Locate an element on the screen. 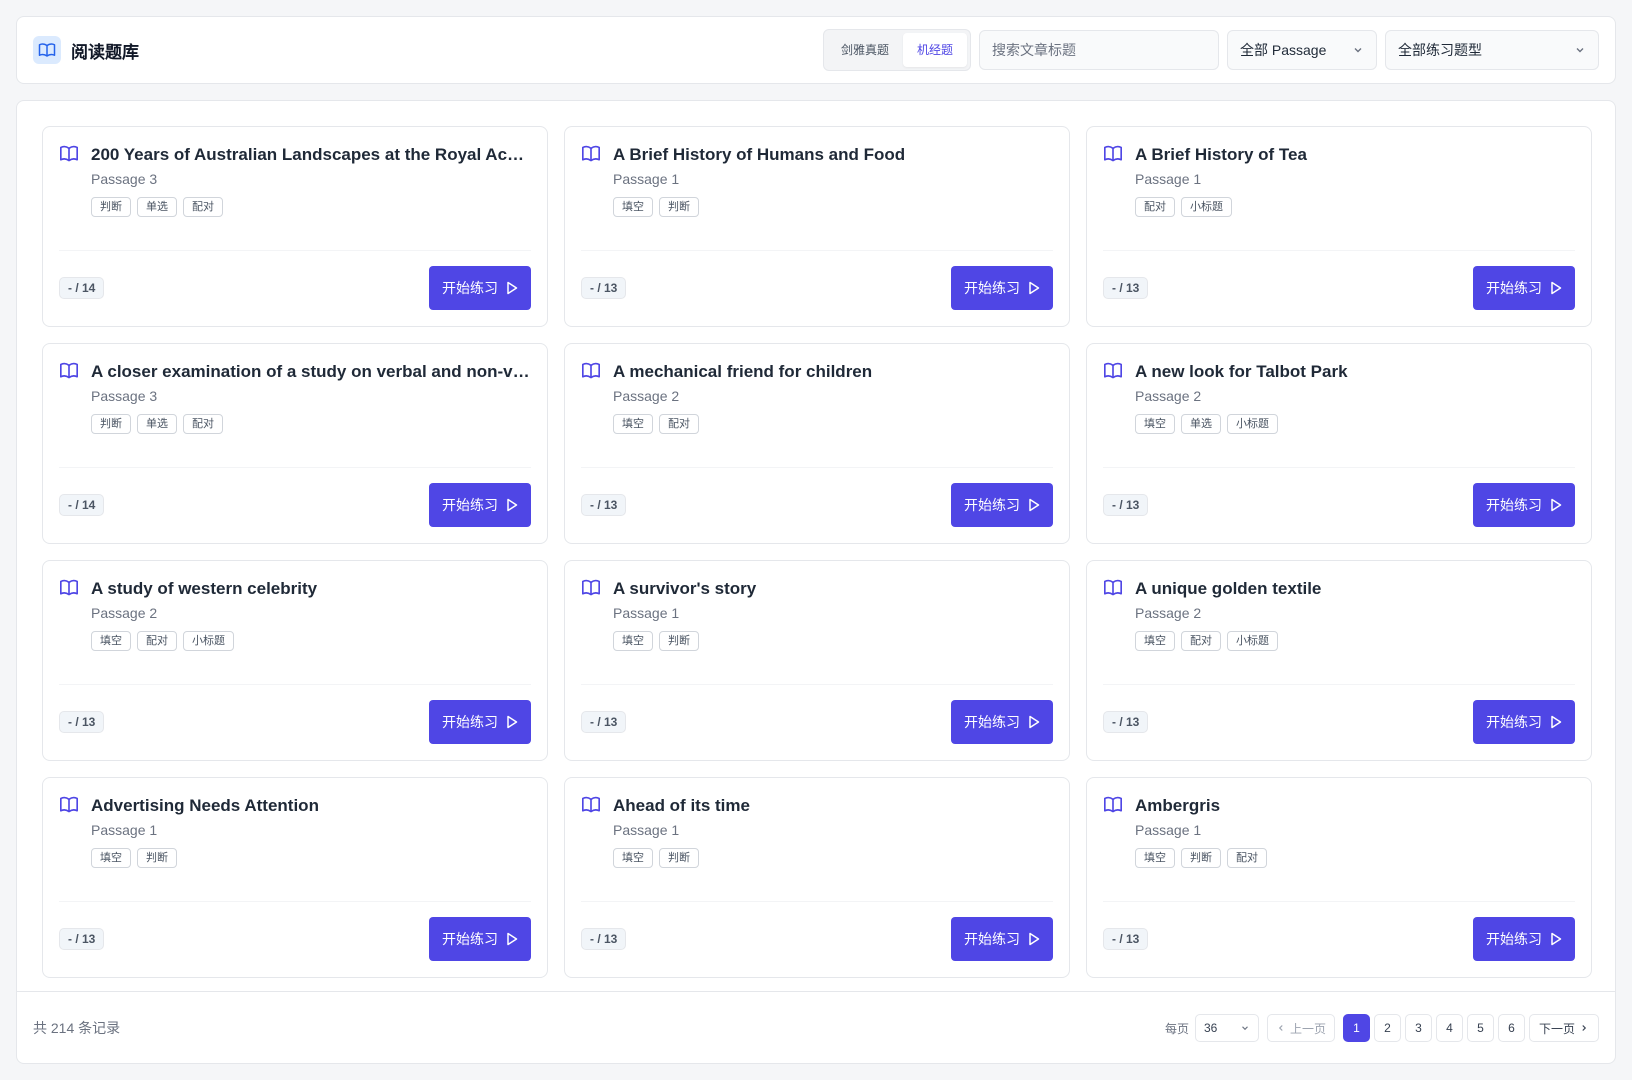 Image resolution: width=1632 pixels, height=1080 pixels. chevron-down-icon is located at coordinates (1580, 50).